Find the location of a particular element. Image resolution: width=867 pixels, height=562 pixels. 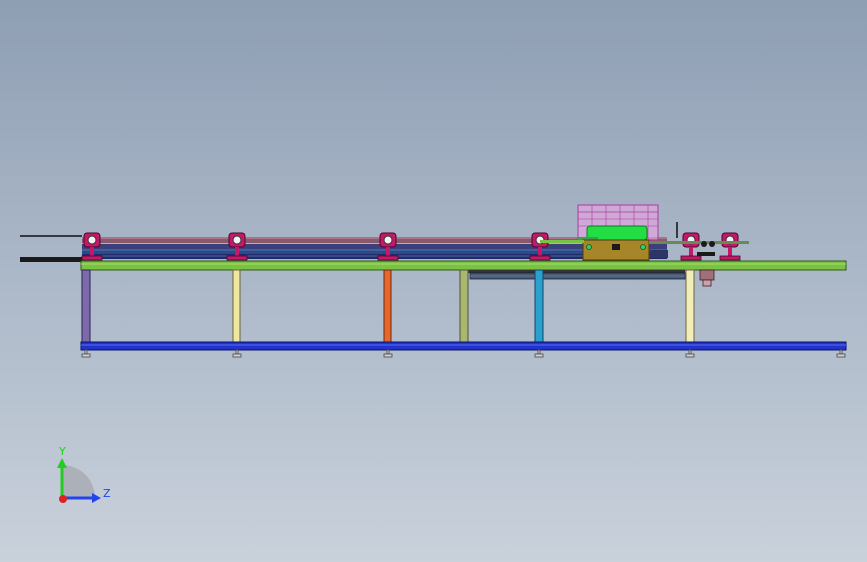

coordinate-triad: Y Z is located at coordinates (84, 474).